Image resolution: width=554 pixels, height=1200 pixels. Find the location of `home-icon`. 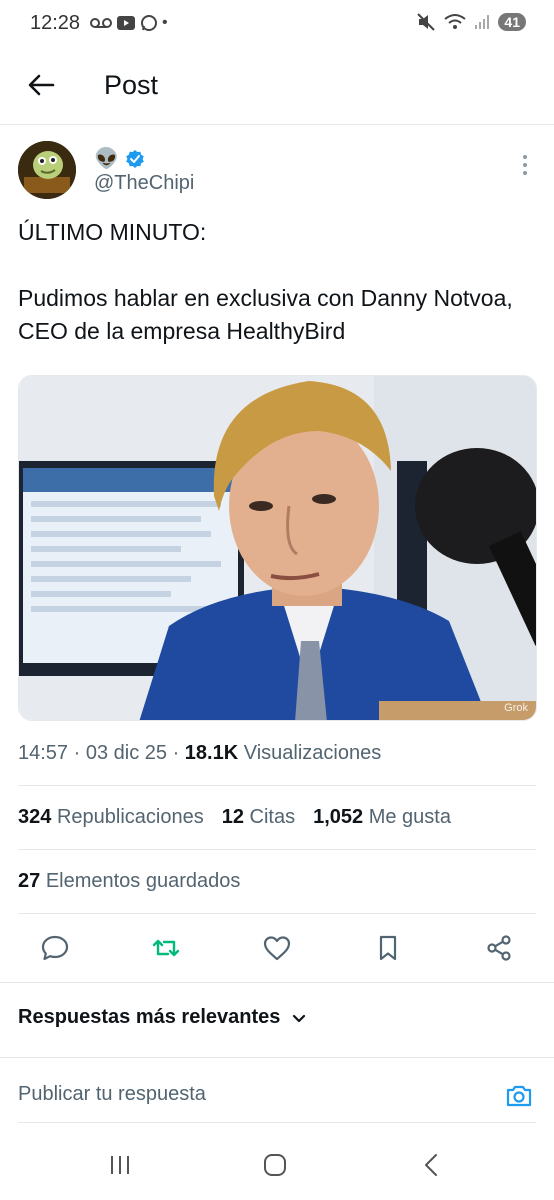

home-icon is located at coordinates (275, 1165).